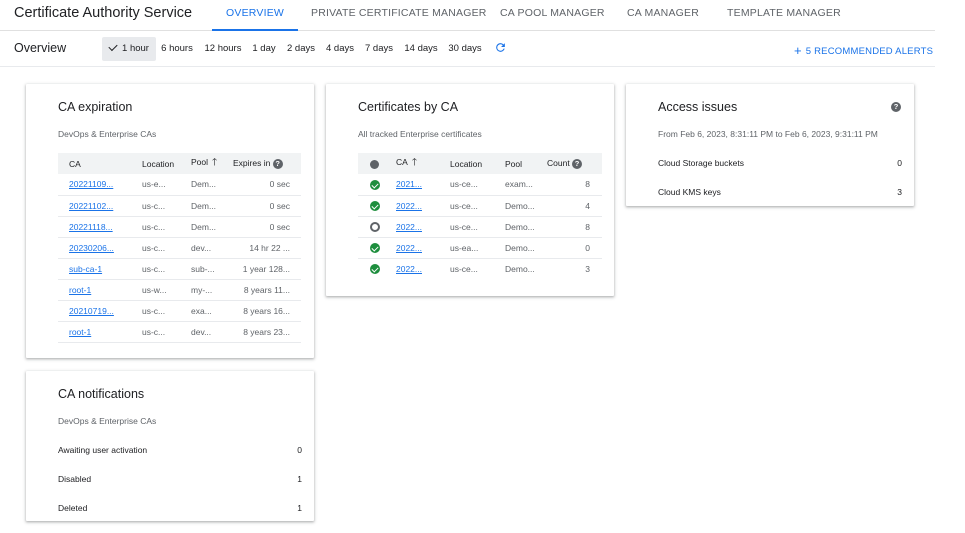  I want to click on tab-ca-pool-manager: CA POOL MANAGER, so click(552, 19).